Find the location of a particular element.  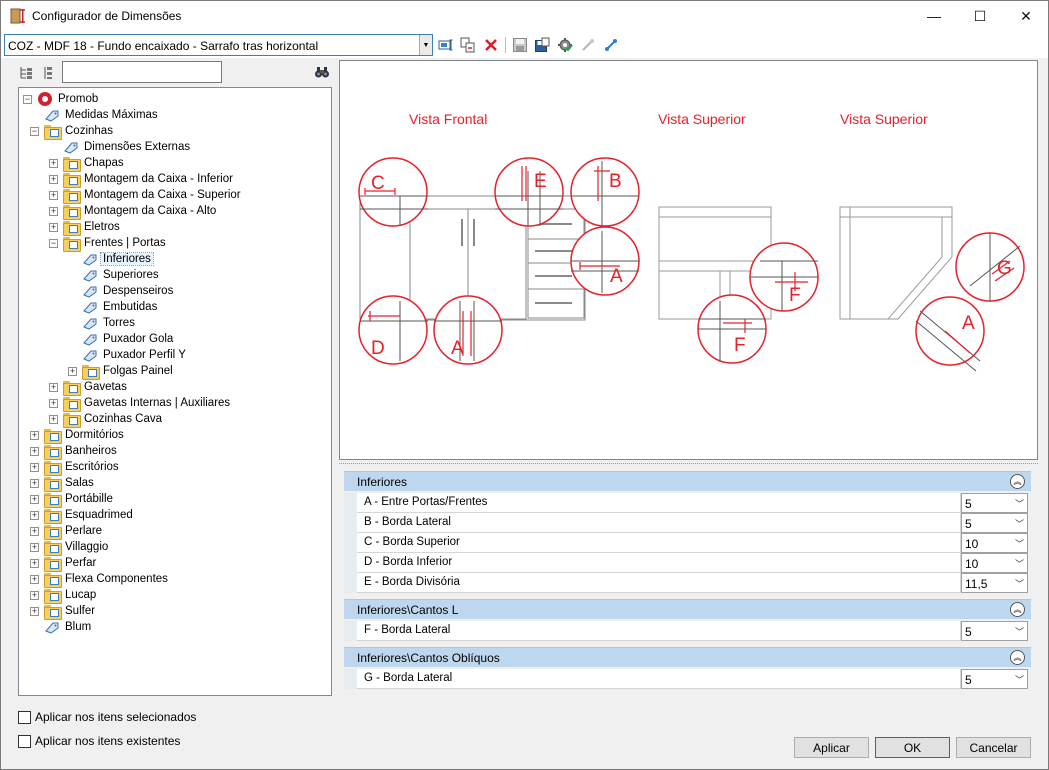

apply-button: Aplicar is located at coordinates (831, 747).